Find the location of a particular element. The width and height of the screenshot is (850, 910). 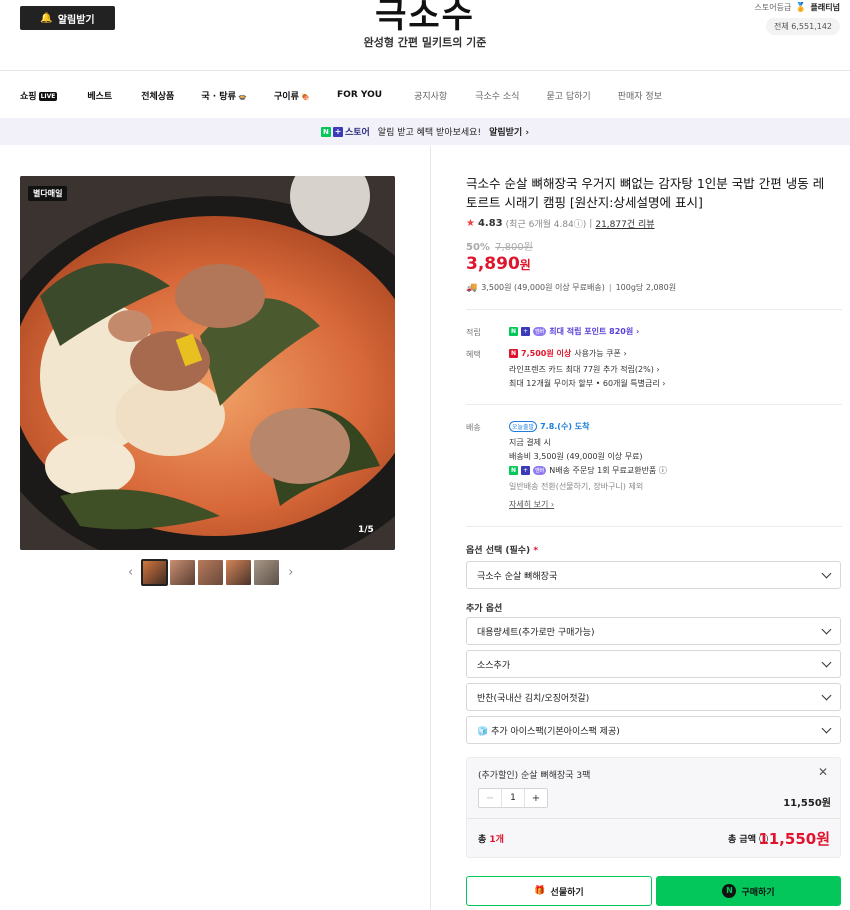

discount-percent: 50% is located at coordinates (478, 247).